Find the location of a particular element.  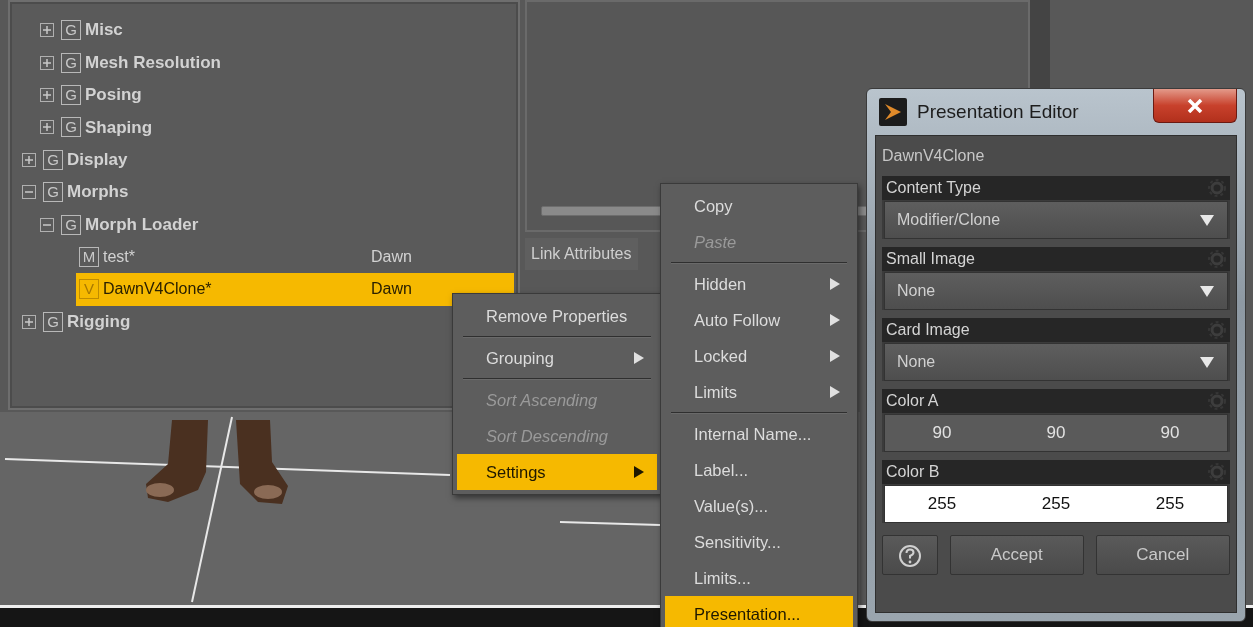

help-icon is located at coordinates (910, 555).